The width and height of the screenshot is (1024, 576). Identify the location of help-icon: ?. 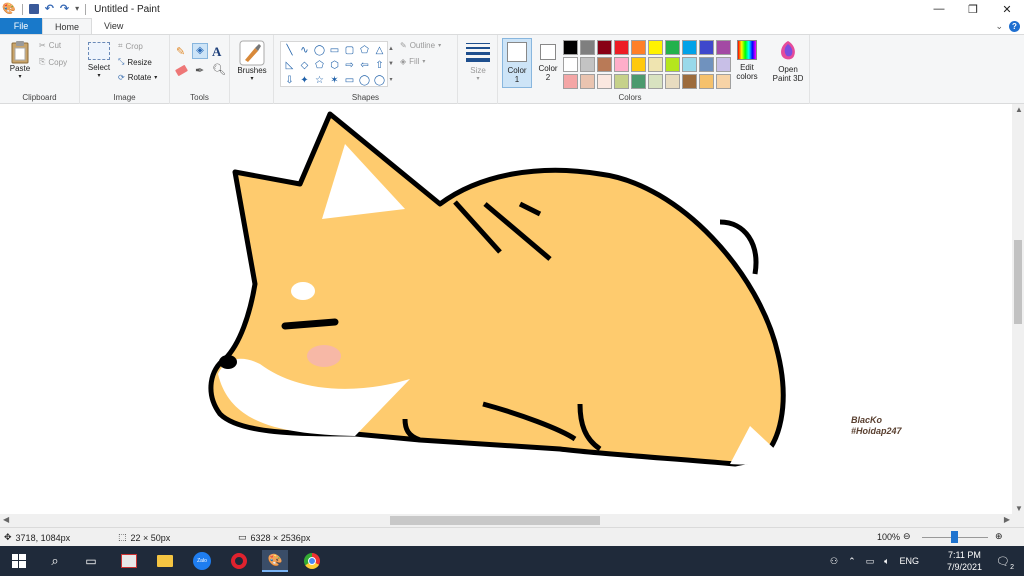
(1014, 26).